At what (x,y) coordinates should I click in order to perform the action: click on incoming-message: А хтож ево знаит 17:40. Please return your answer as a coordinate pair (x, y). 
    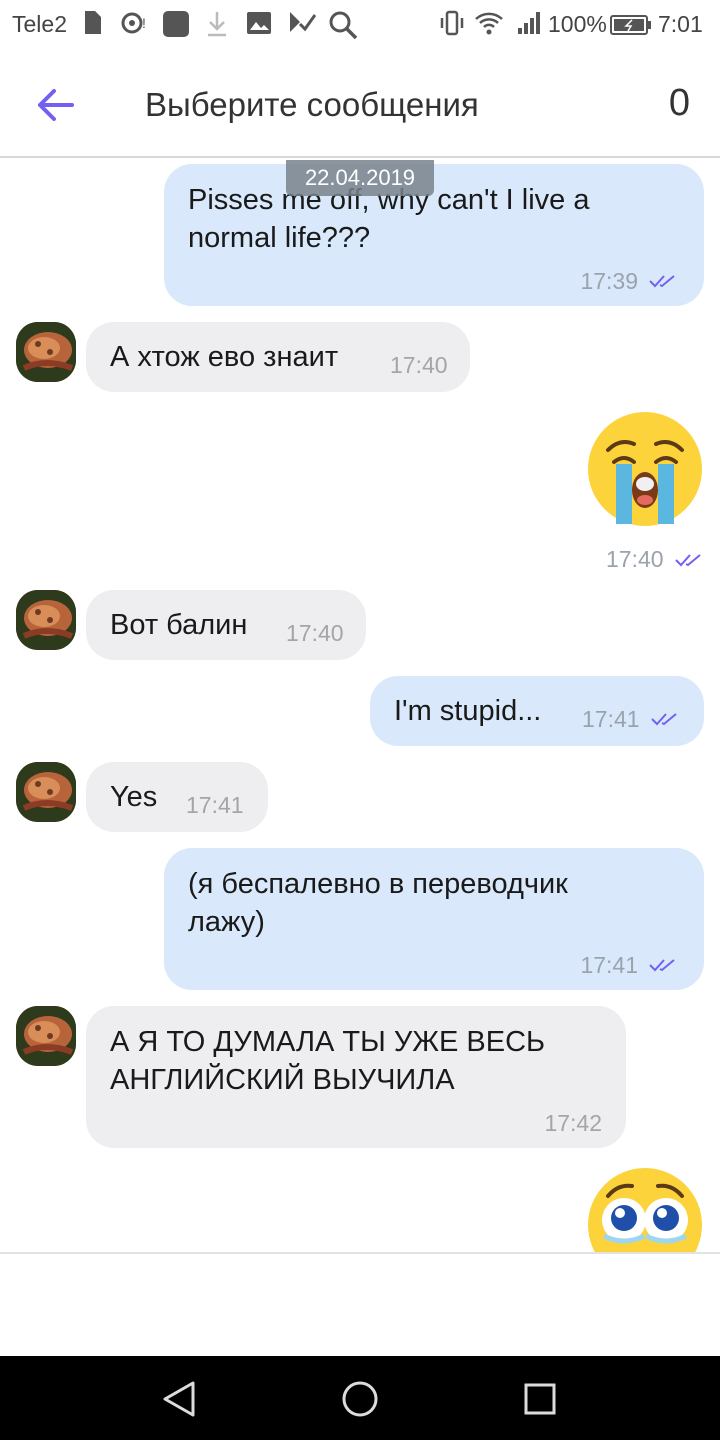
    Looking at the image, I should click on (278, 357).